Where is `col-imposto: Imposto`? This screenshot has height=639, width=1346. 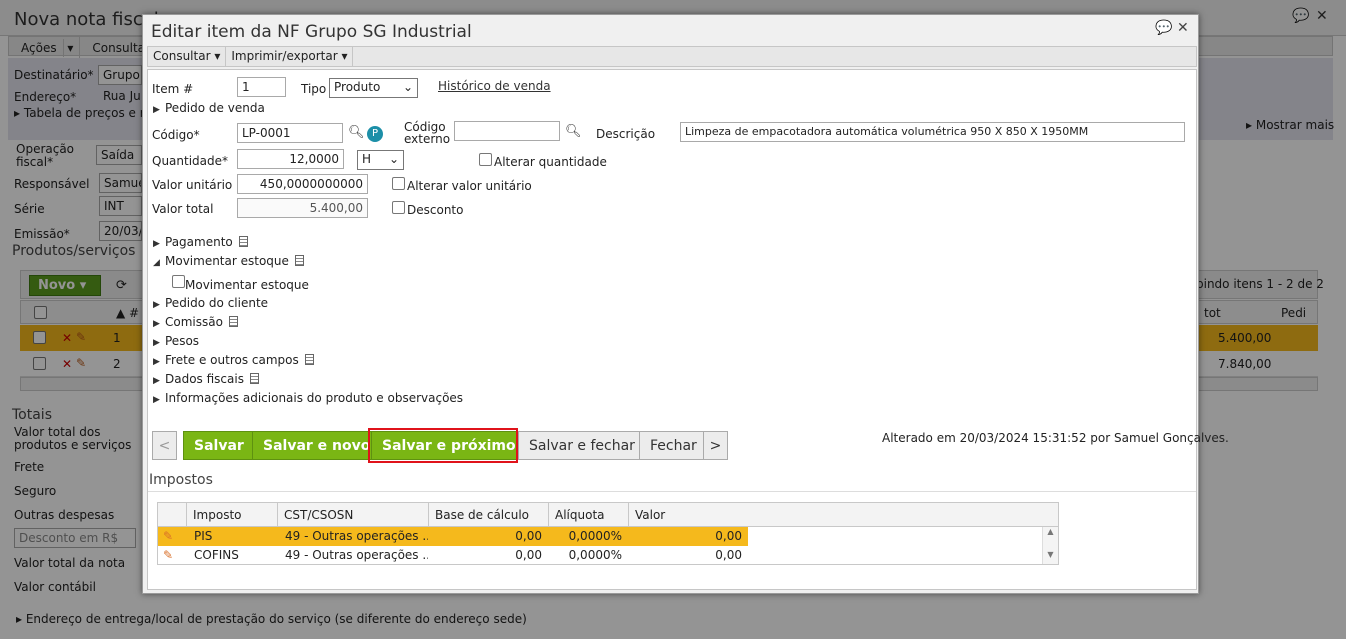 col-imposto: Imposto is located at coordinates (231, 515).